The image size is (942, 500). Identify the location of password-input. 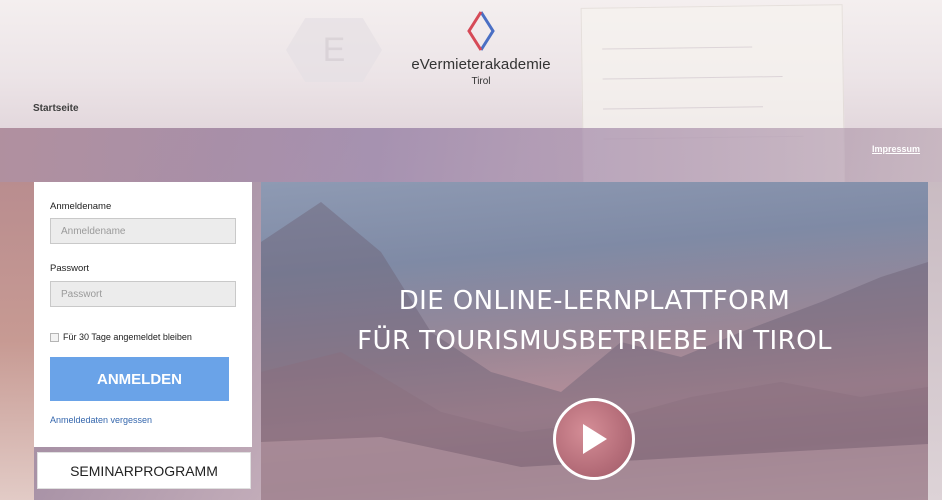
(143, 294).